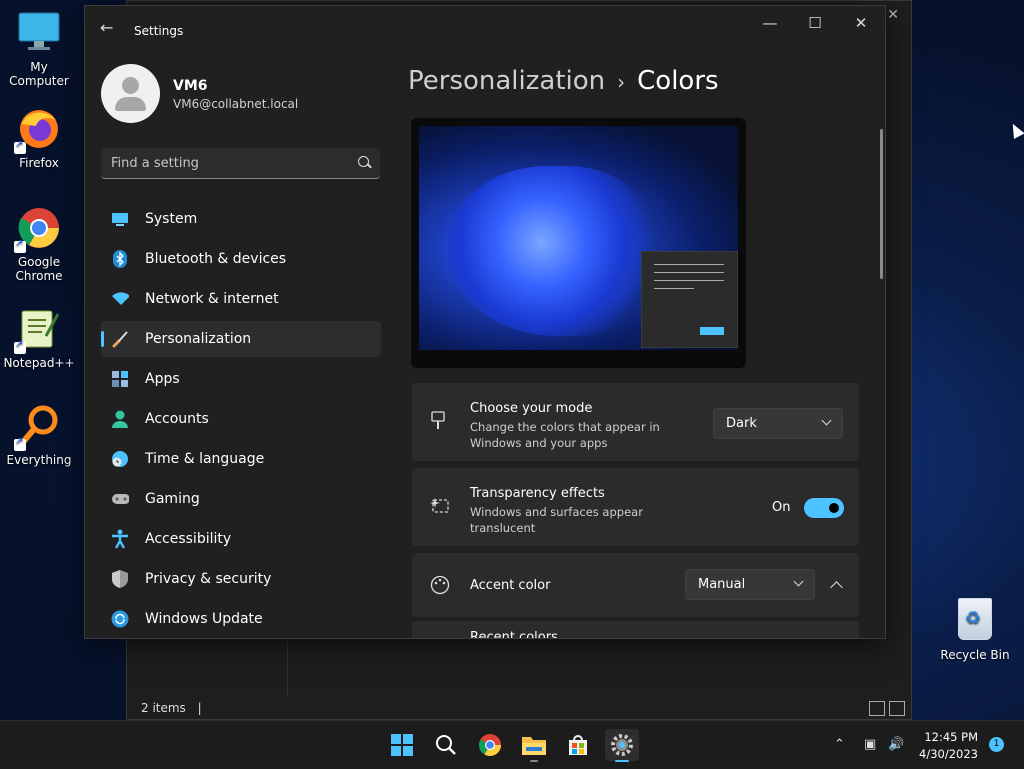 The width and height of the screenshot is (1024, 769). Describe the element at coordinates (171, 219) in the screenshot. I see `sidebar-item-label: System` at that location.